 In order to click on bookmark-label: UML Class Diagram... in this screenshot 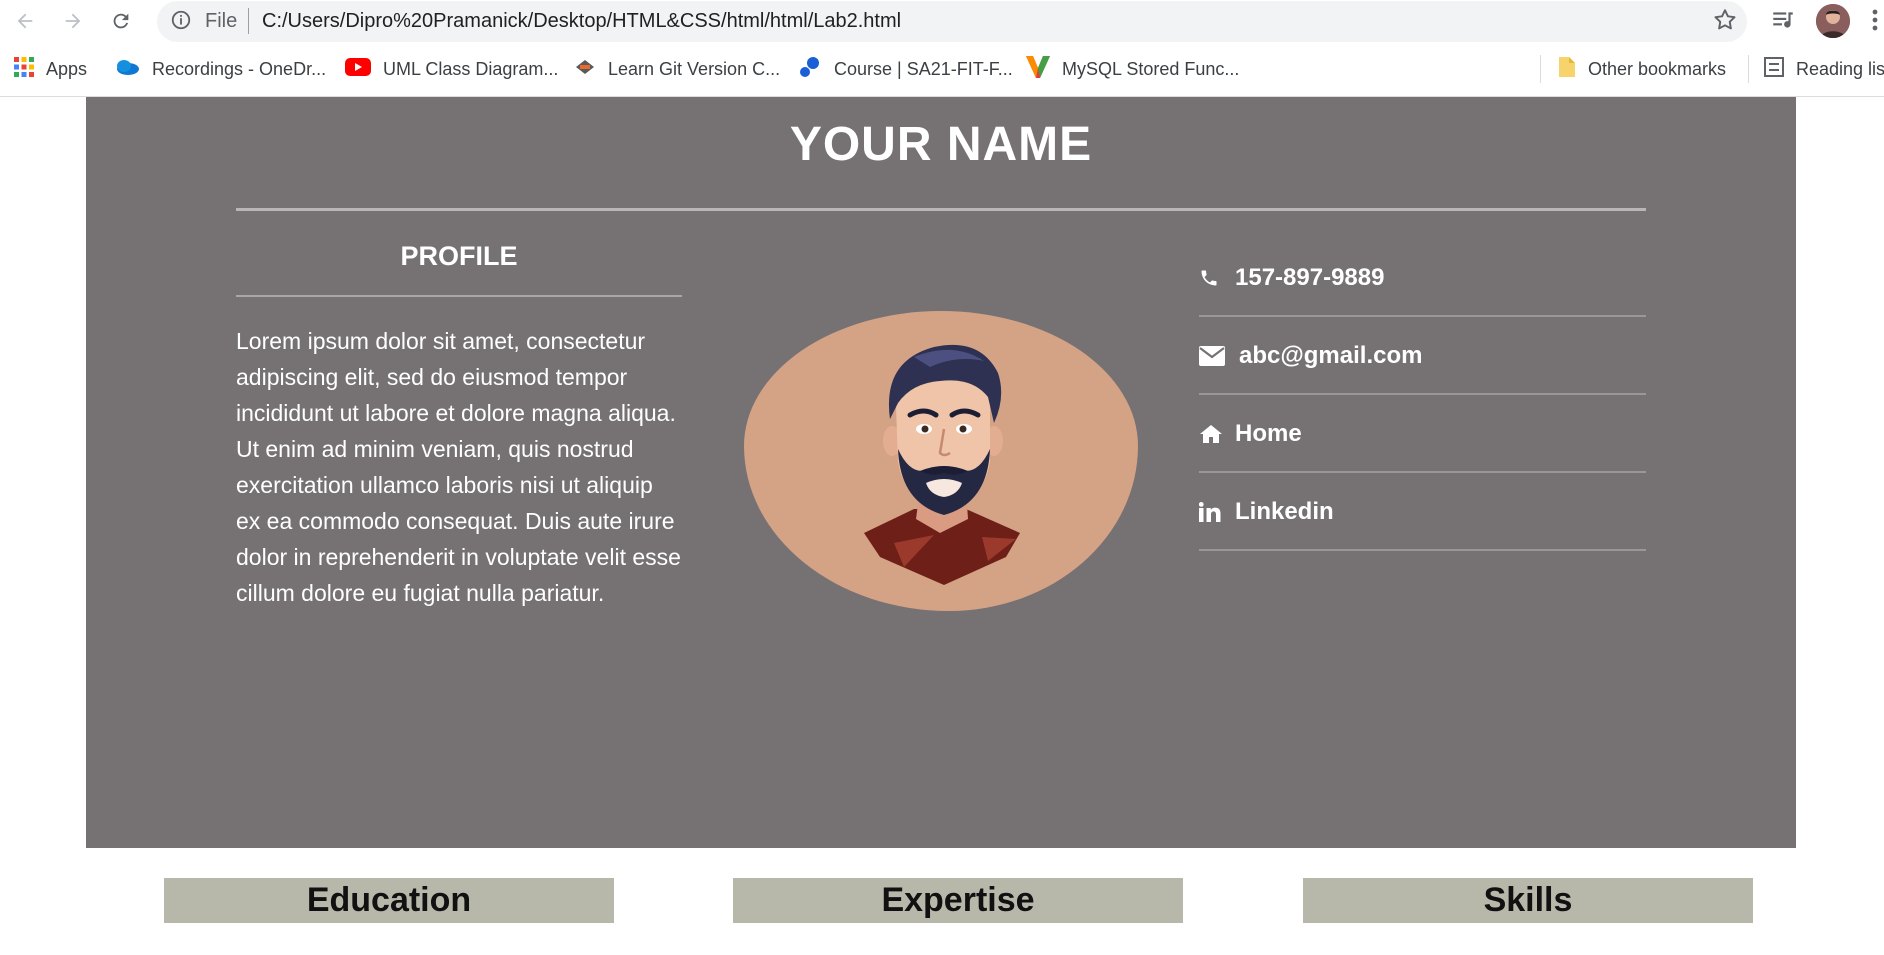, I will do `click(471, 68)`.